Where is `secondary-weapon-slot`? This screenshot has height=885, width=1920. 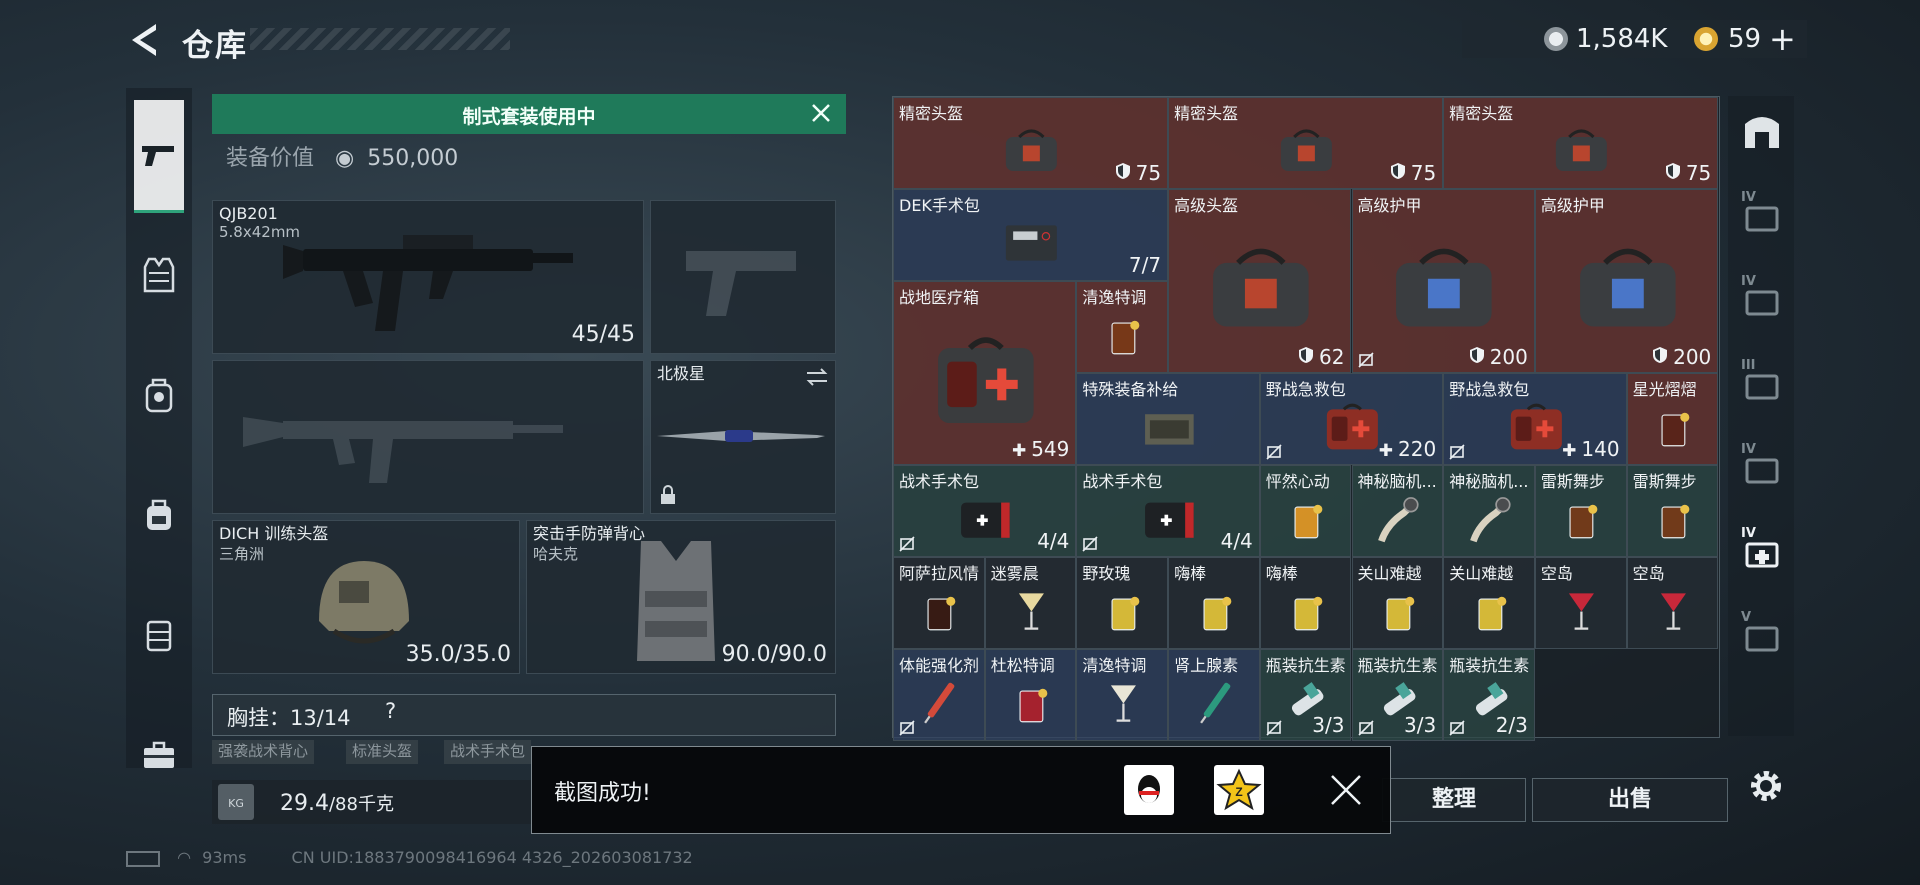
secondary-weapon-slot is located at coordinates (743, 277).